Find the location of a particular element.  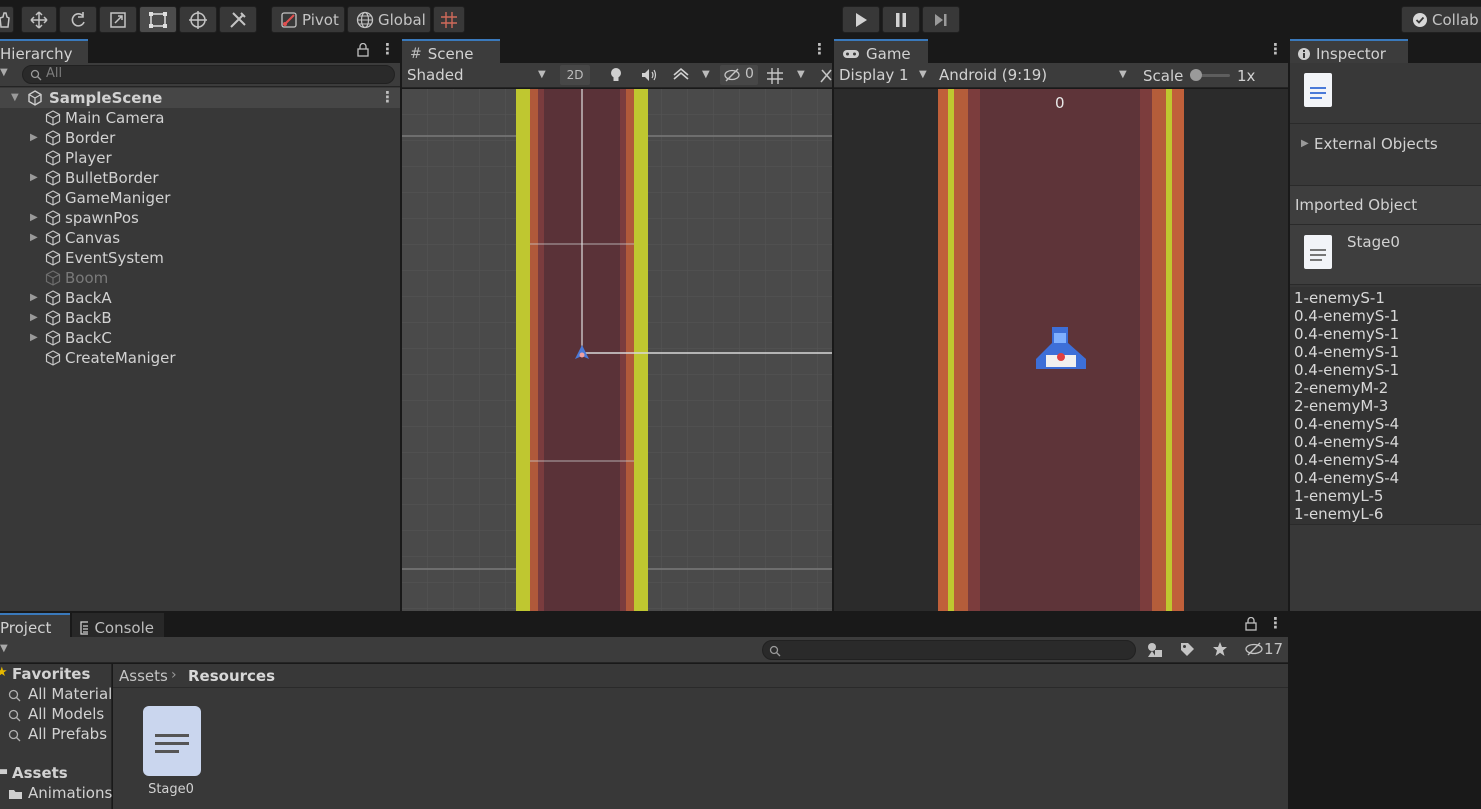

hierarchy-item: CreateManiger is located at coordinates (200, 358).